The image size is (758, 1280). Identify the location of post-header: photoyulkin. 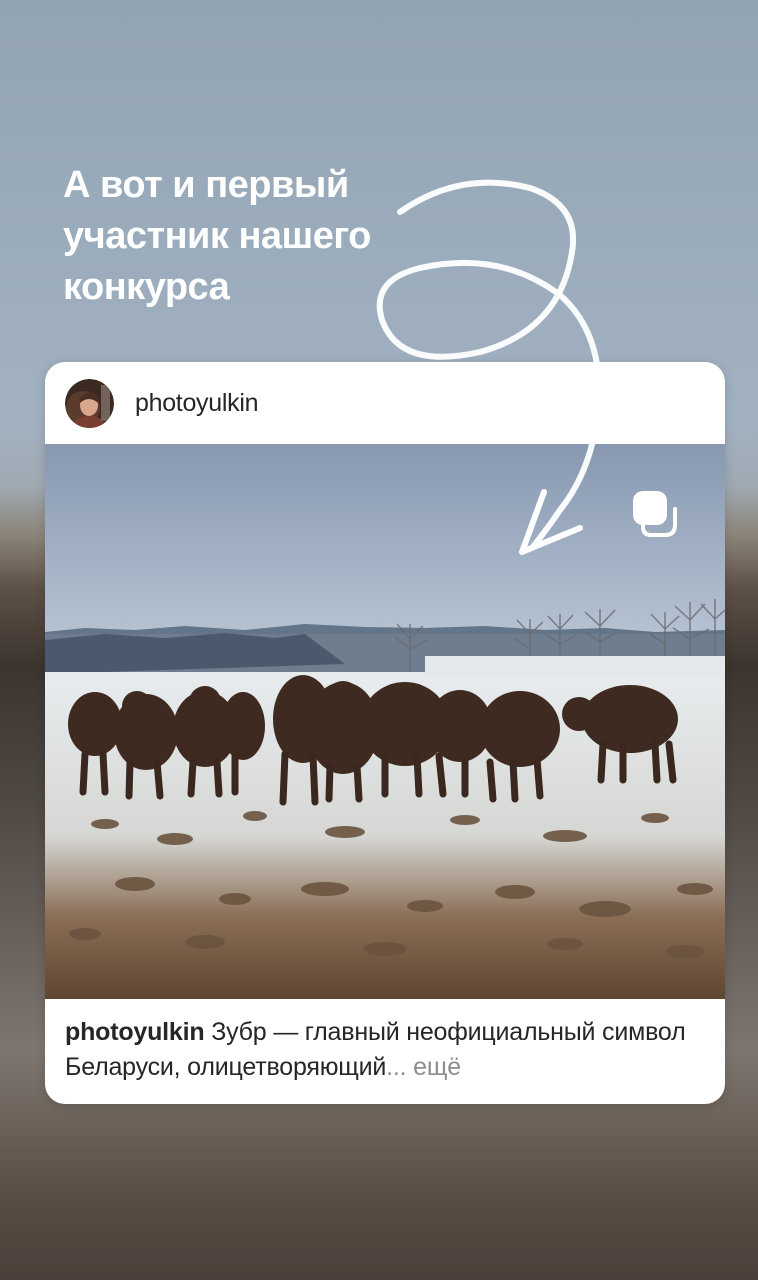
(385, 403).